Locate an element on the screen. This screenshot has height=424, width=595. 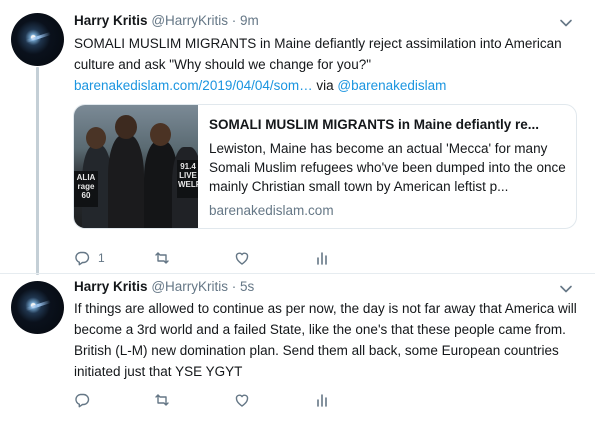
card-image-sign: ALIA rage 60 is located at coordinates (86, 189).